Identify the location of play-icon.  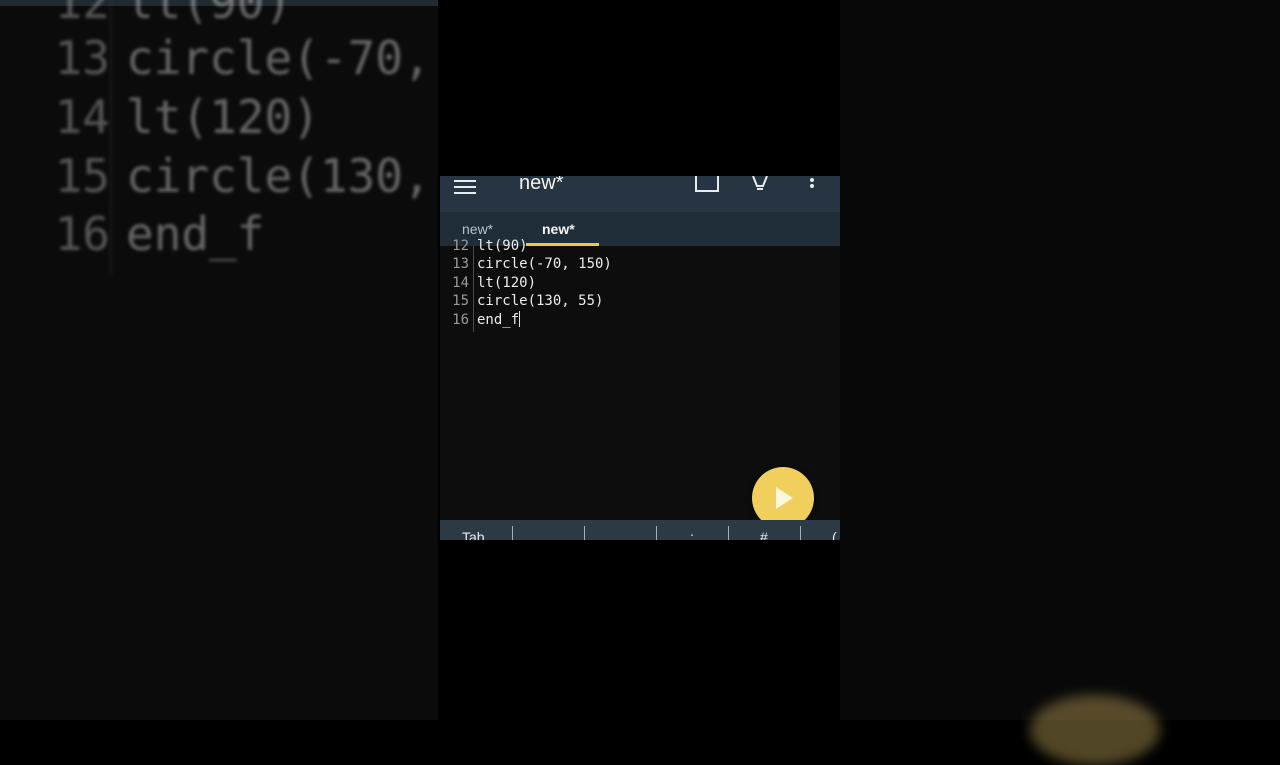
(784, 498).